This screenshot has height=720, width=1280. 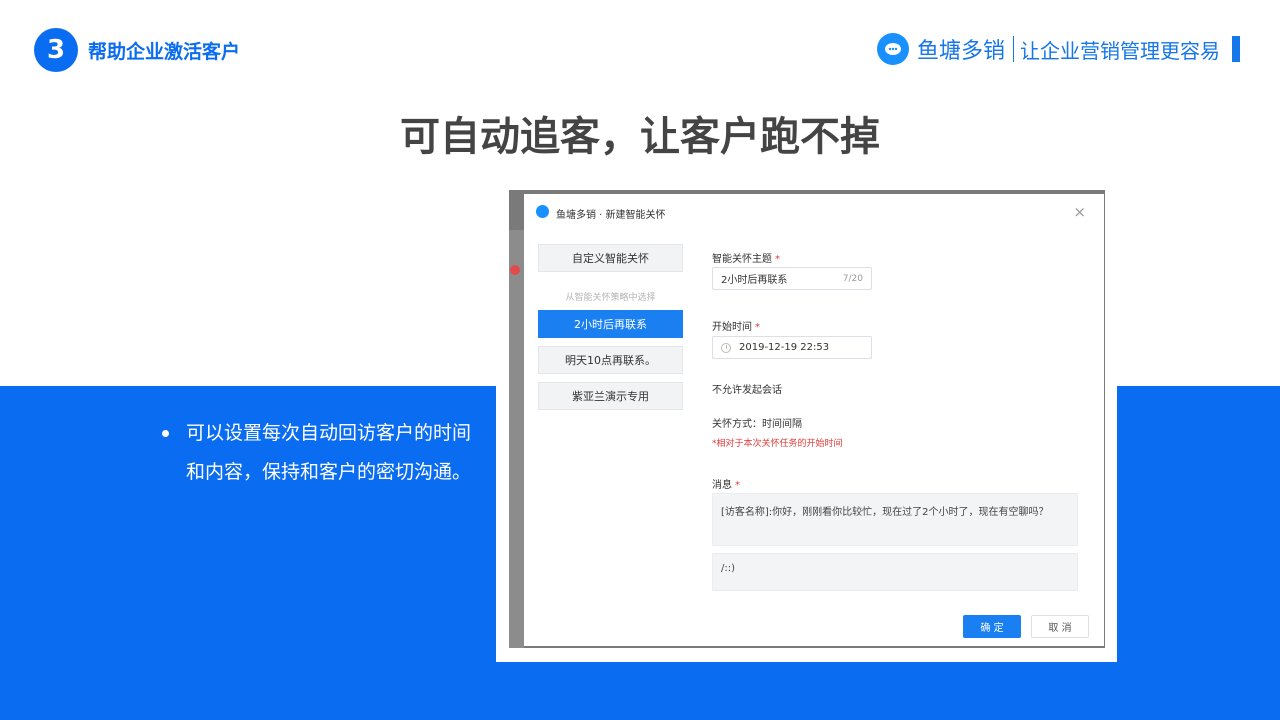 What do you see at coordinates (164, 52) in the screenshot?
I see `section-title: 帮助企业激活客户` at bounding box center [164, 52].